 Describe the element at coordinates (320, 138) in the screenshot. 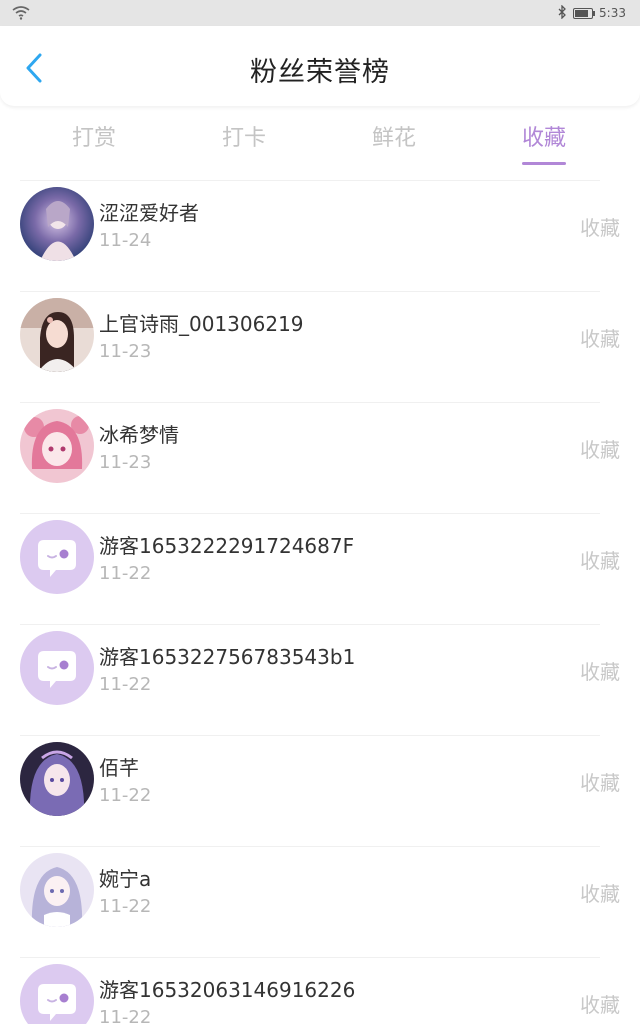

I see `tab-bar: 打赏 打卡 鲜花 收藏` at that location.